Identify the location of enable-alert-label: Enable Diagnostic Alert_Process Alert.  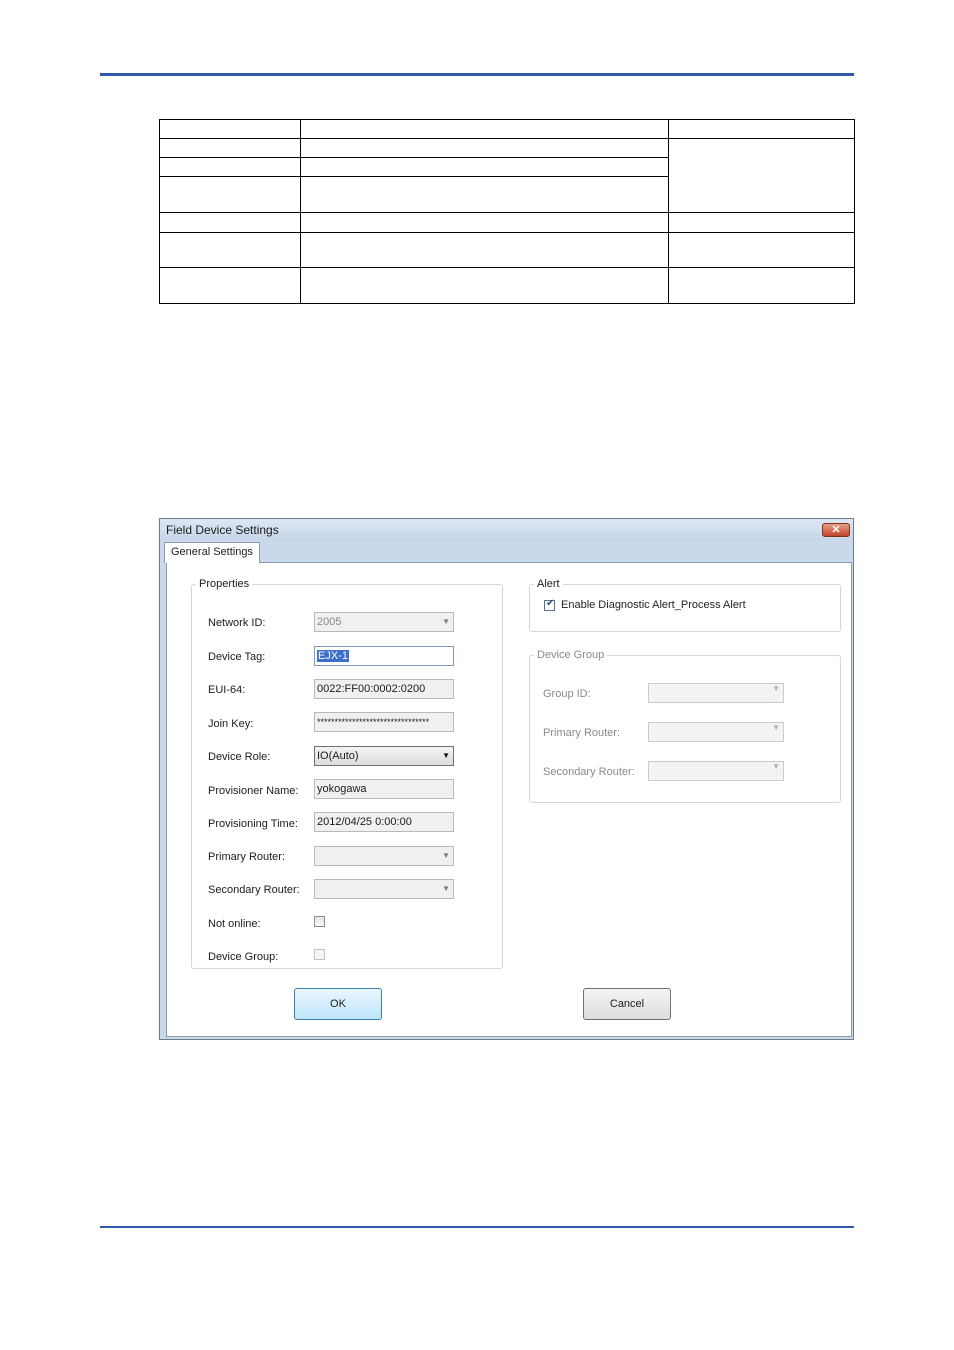
(653, 605).